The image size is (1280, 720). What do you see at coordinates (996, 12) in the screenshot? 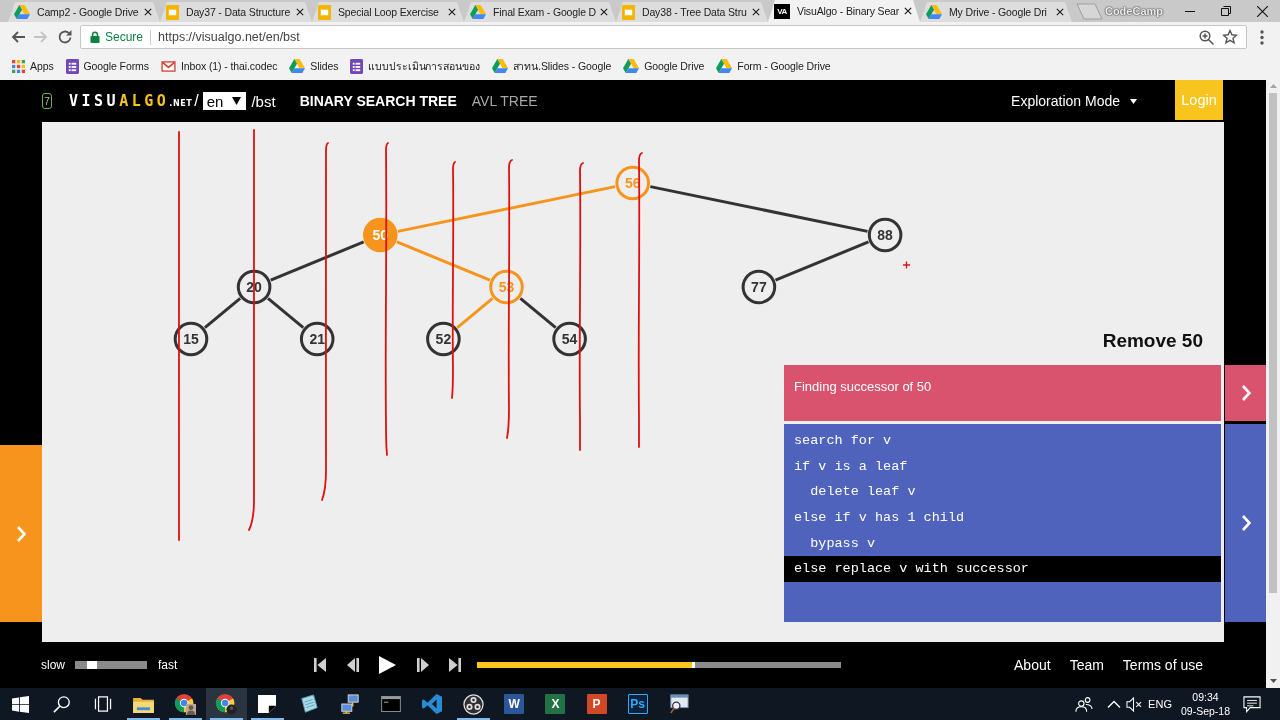
I see `browser-tab: My Drive - Google Dri` at bounding box center [996, 12].